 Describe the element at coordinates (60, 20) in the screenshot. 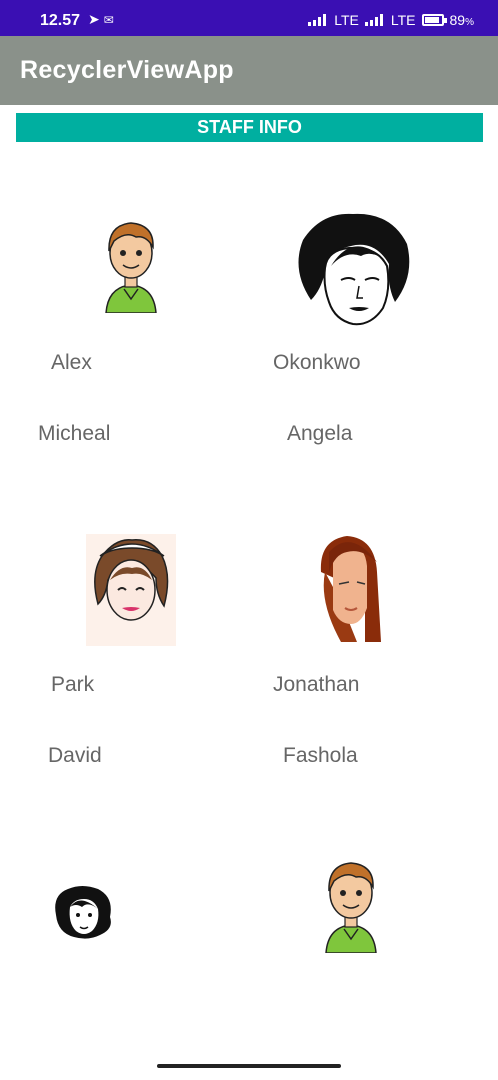

I see `status-time: 12.57` at that location.